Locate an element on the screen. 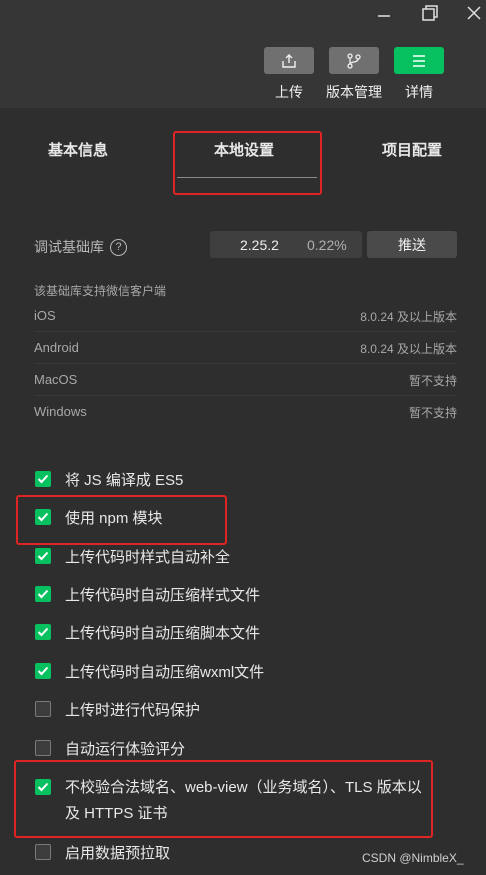 This screenshot has width=486, height=875. active-tab-indicator is located at coordinates (247, 177).